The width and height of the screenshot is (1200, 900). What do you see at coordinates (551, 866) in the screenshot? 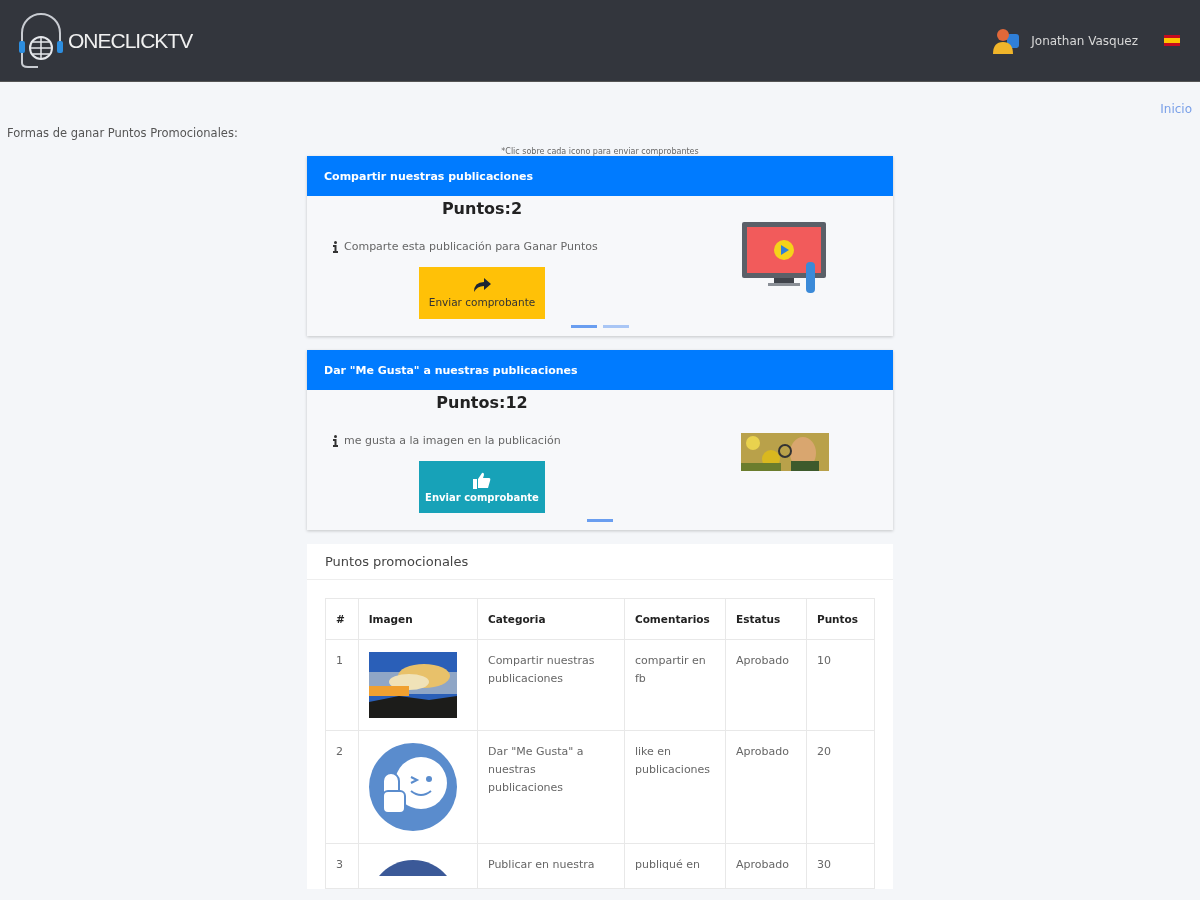
I see `table-cell: Publicar en nuestra` at bounding box center [551, 866].